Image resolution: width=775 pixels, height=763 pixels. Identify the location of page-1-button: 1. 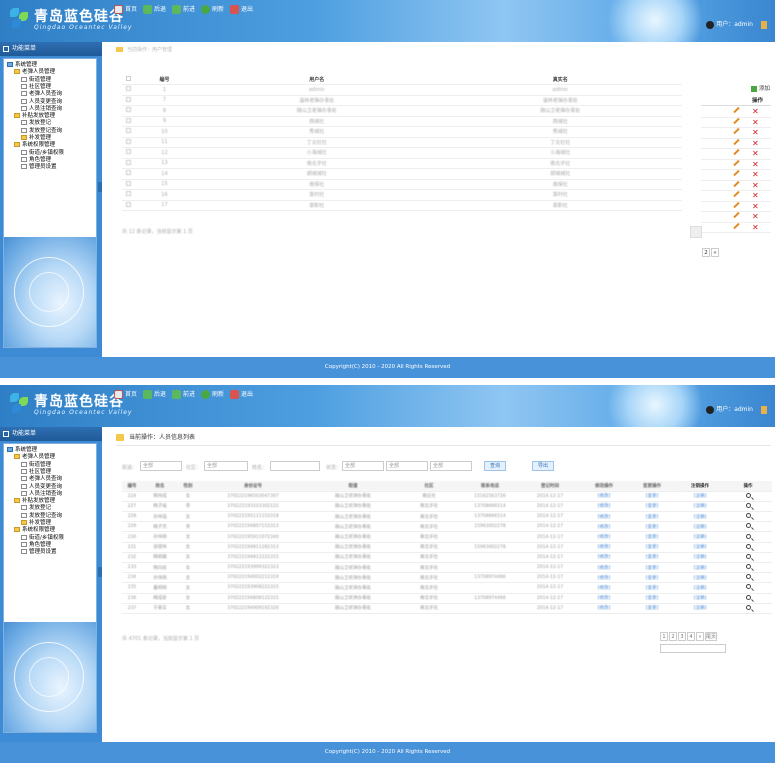
(664, 636).